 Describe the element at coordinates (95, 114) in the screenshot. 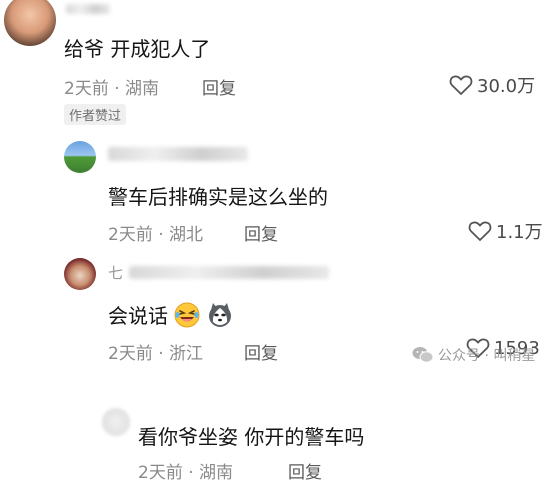

I see `author-liked-badge: 作者赞过` at that location.